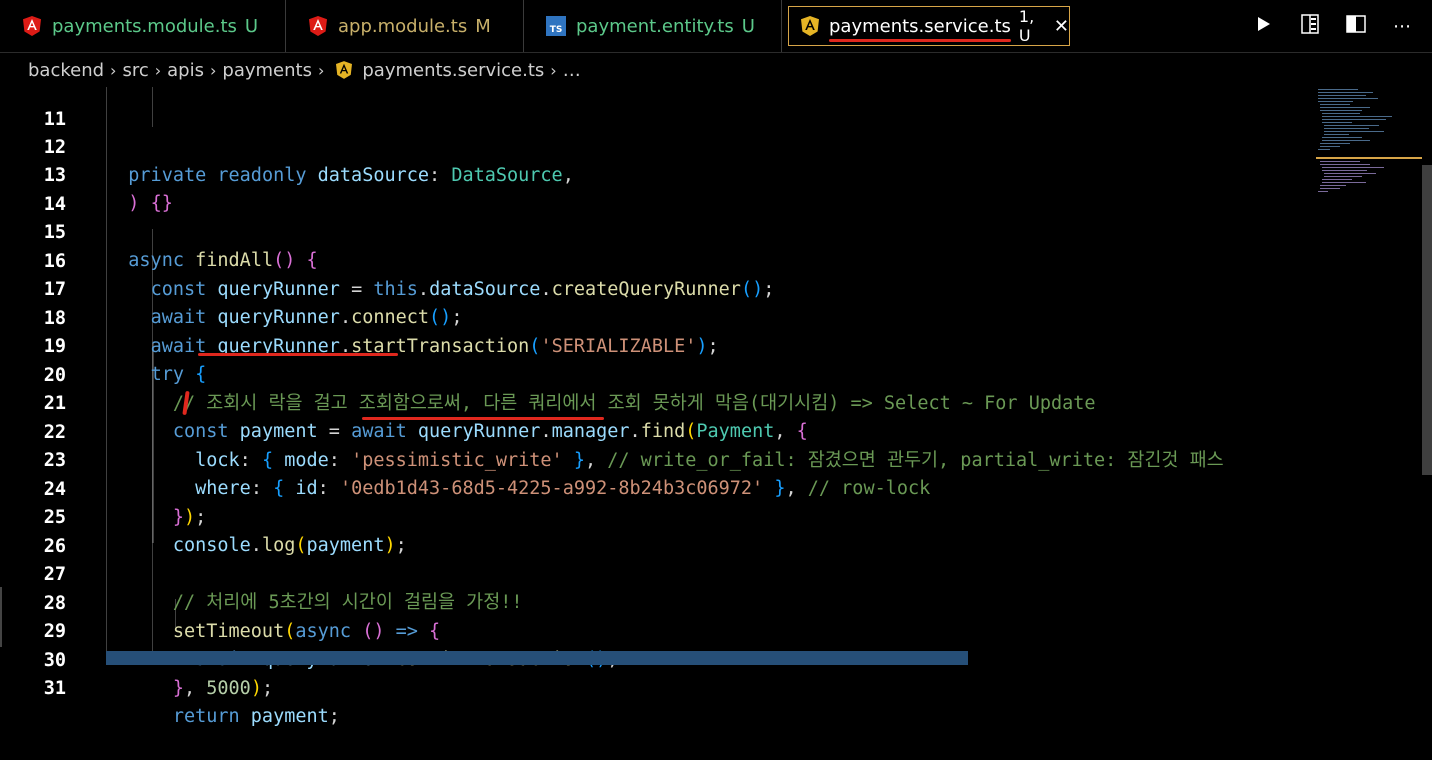 This screenshot has width=1432, height=760. Describe the element at coordinates (86, 174) in the screenshot. I see `code-line: 13 ) {}` at that location.